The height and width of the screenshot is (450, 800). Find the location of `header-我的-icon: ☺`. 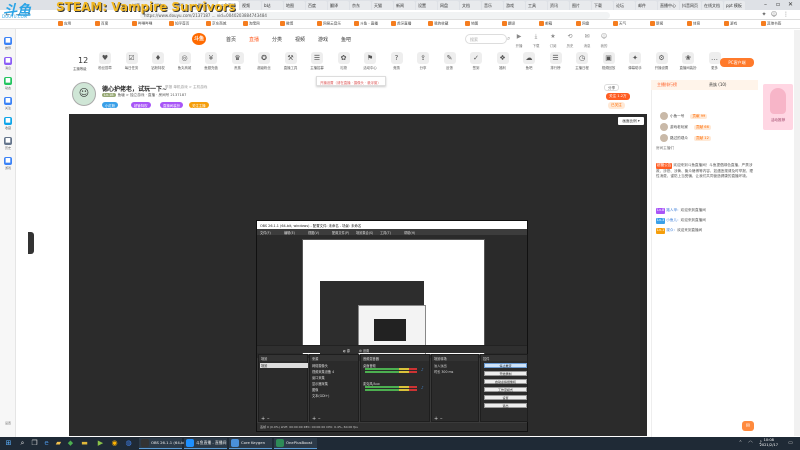

header-我的-icon: ☺ is located at coordinates (604, 38).